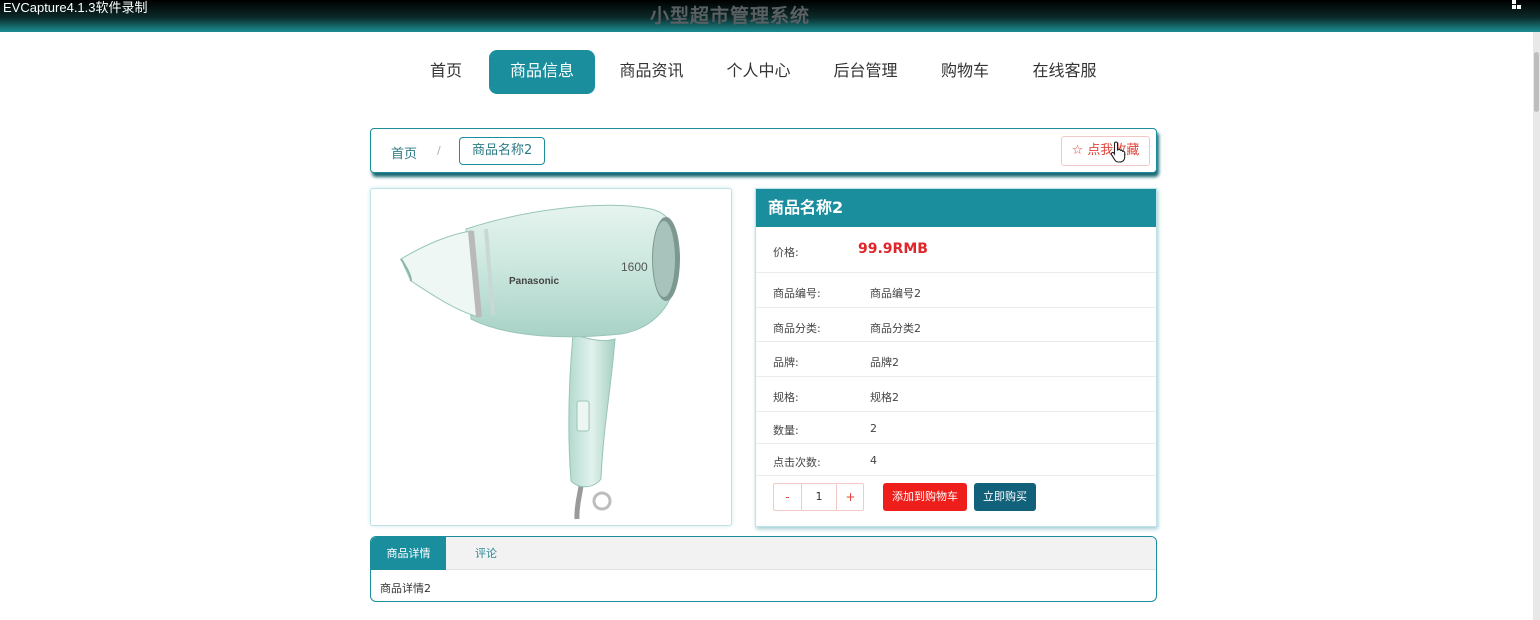 This screenshot has height=620, width=1540. What do you see at coordinates (895, 328) in the screenshot?
I see `field-value: 商品分类2` at bounding box center [895, 328].